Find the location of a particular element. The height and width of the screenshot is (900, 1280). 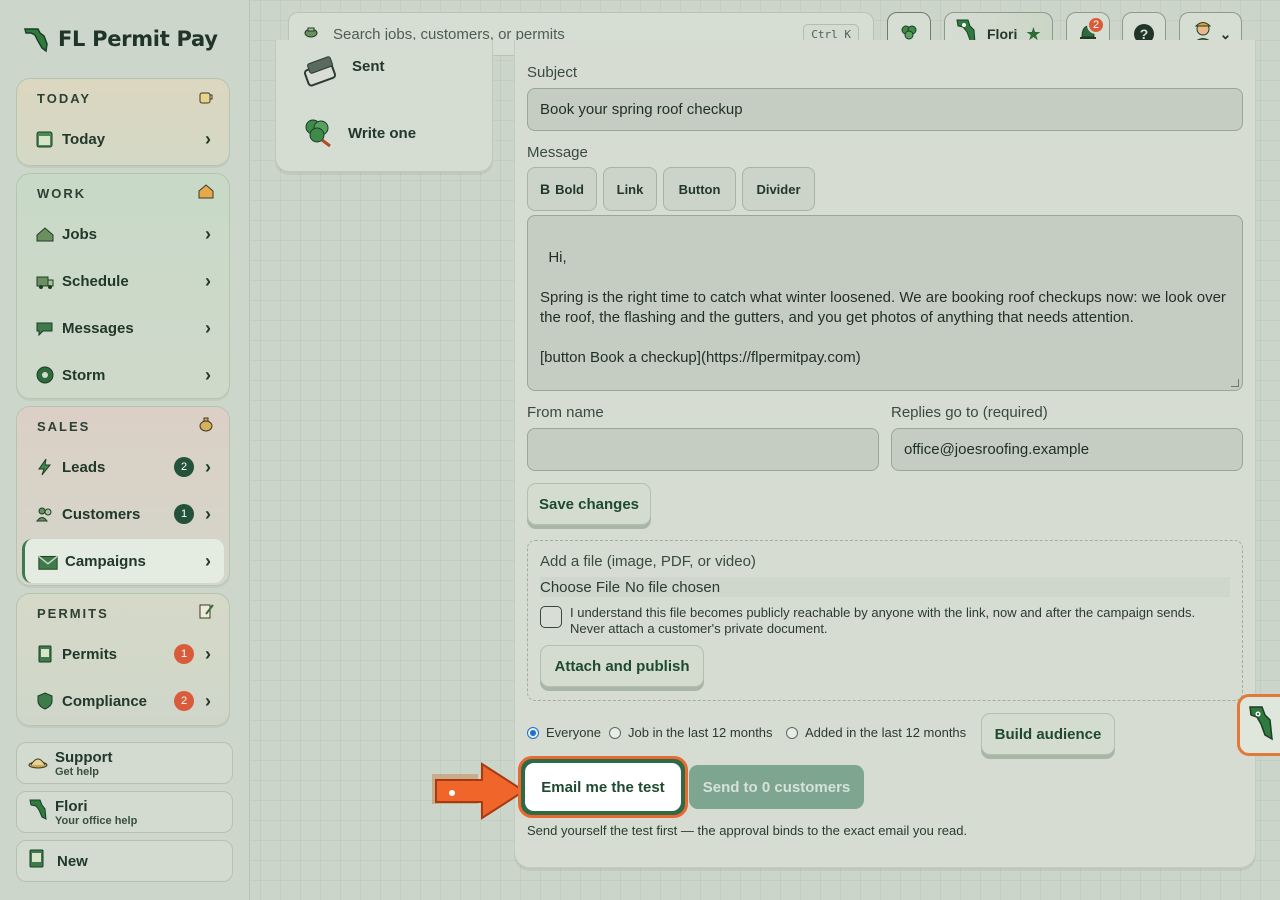

reply-to-field: office@joesroofing.example is located at coordinates (1067, 449).